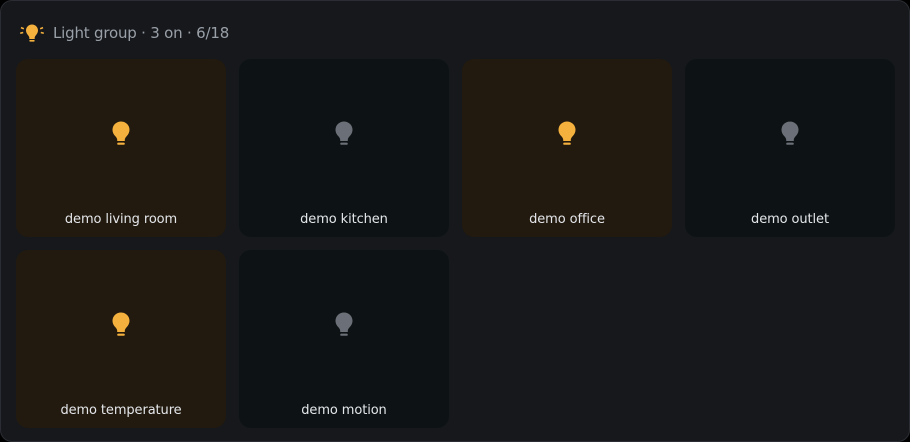 This screenshot has width=910, height=442. What do you see at coordinates (344, 219) in the screenshot?
I see `light-tile-label: demo kitchen` at bounding box center [344, 219].